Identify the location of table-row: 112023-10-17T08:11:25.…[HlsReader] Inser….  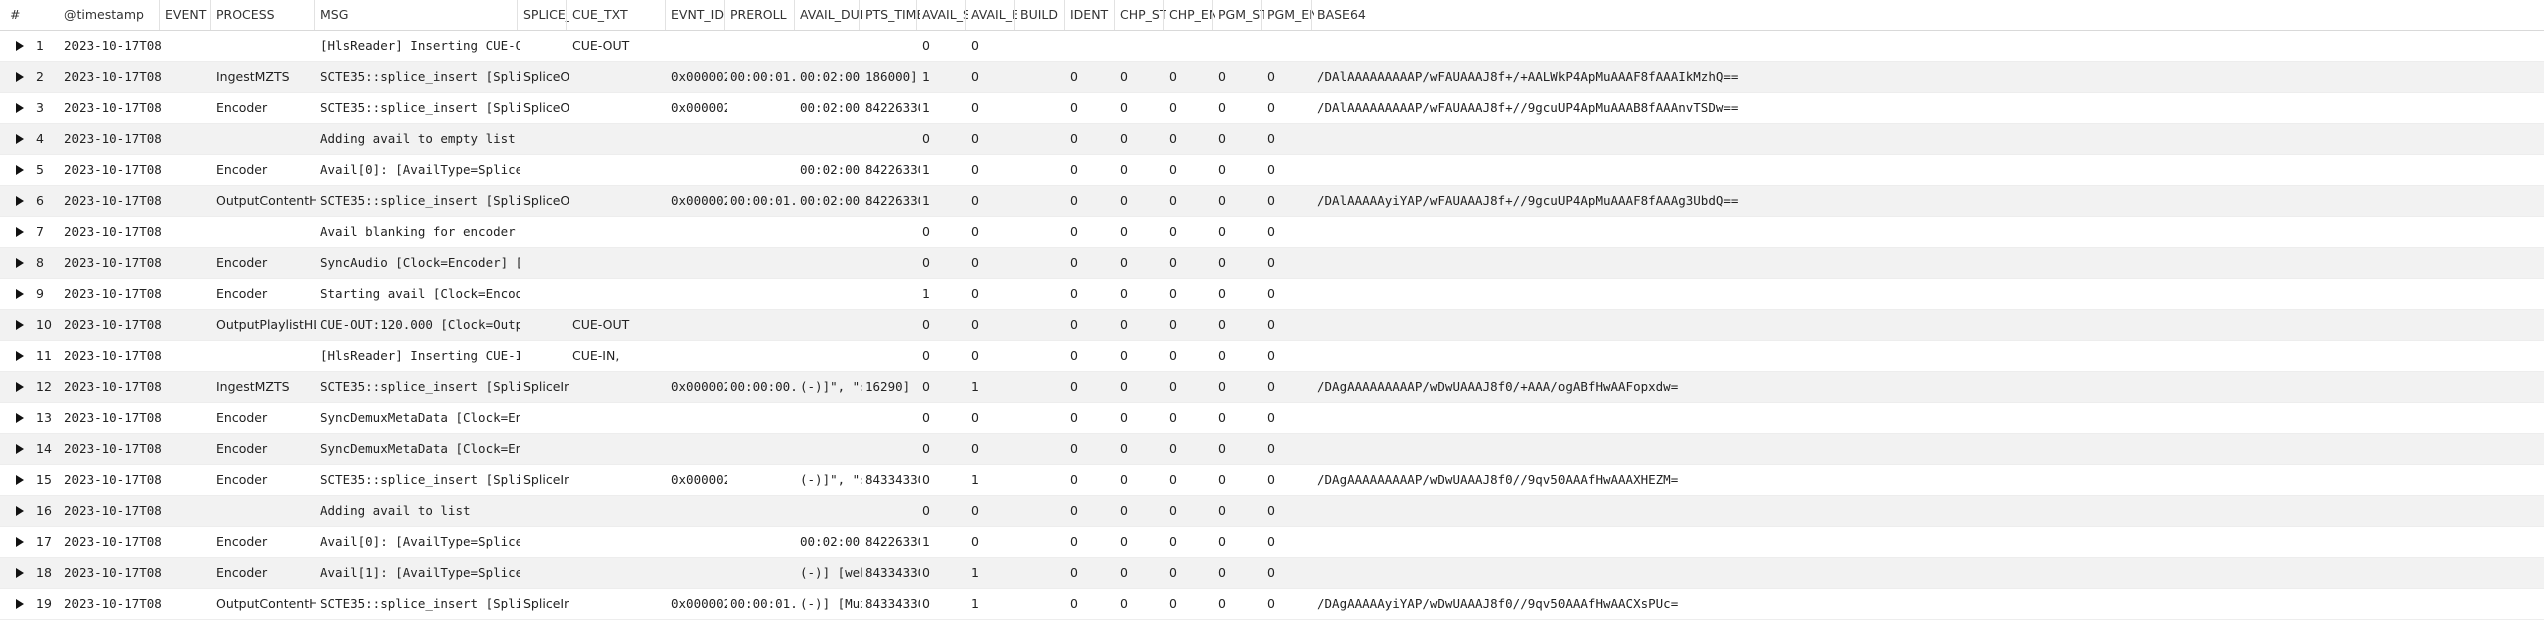
(1272, 356).